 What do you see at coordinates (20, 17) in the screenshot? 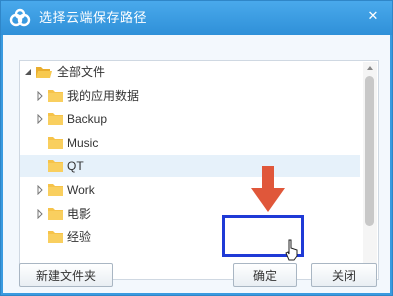
I see `cloud-logo-icon` at bounding box center [20, 17].